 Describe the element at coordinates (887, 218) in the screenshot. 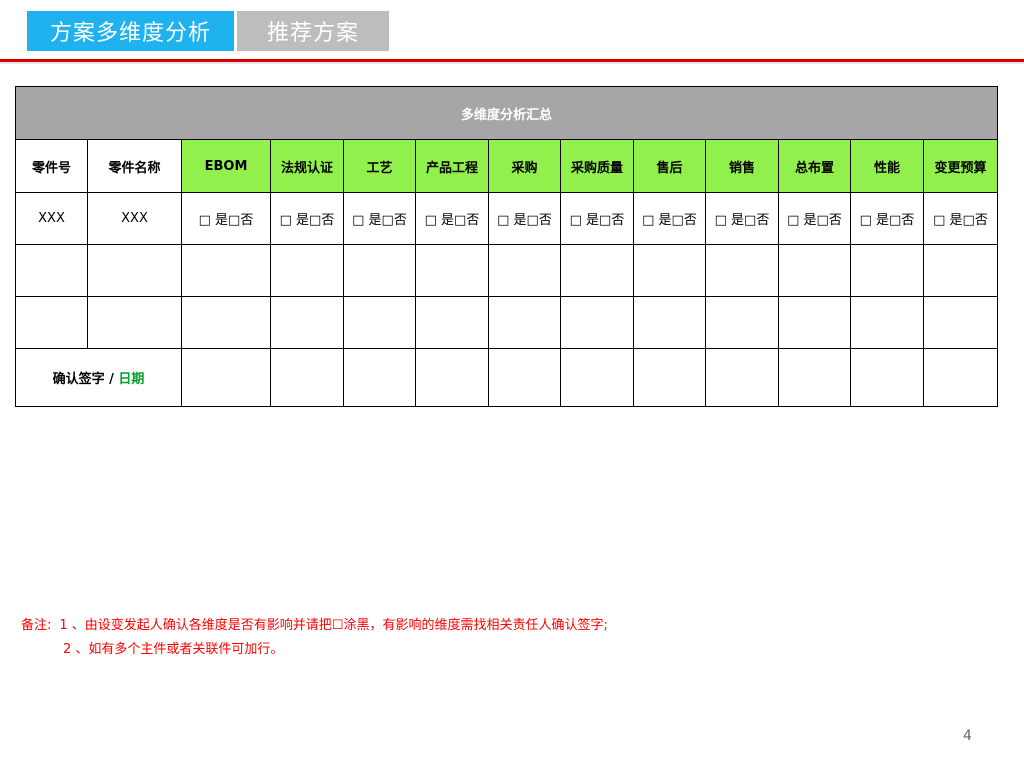

I see `performance-checkbox-cell: □ 是□否` at that location.